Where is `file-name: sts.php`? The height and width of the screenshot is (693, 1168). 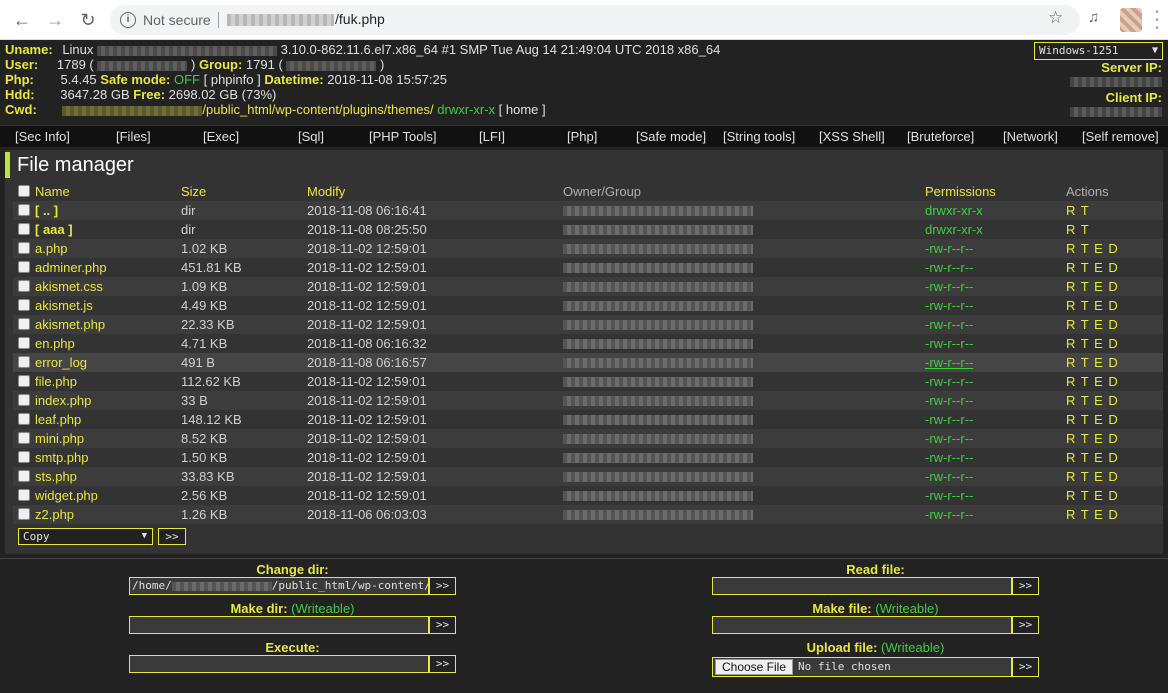
file-name: sts.php is located at coordinates (56, 476).